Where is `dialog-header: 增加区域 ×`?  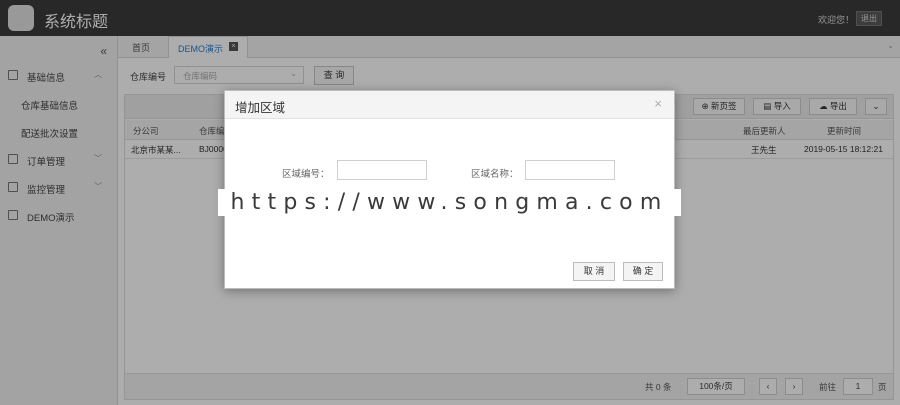 dialog-header: 增加区域 × is located at coordinates (449, 105).